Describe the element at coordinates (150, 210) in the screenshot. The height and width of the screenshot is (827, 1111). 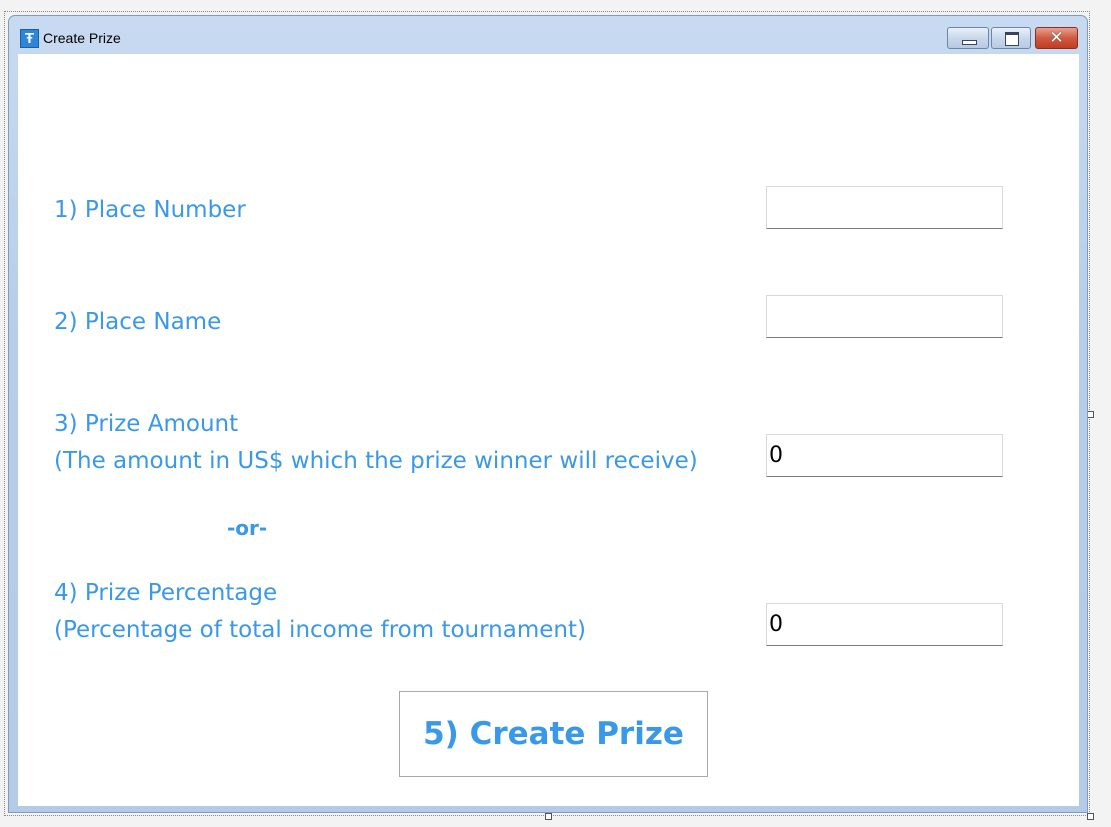
I see `place-number-label: 1) Place Number` at that location.